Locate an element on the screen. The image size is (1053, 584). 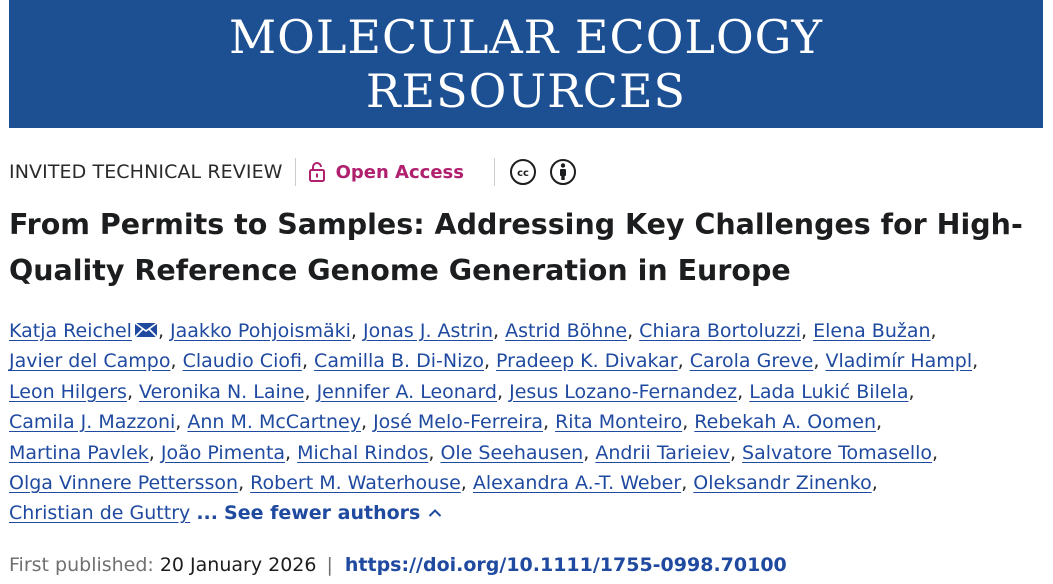
article-meta-row: INVITED TECHNICAL REVIEW Open Access cc is located at coordinates (299, 172).